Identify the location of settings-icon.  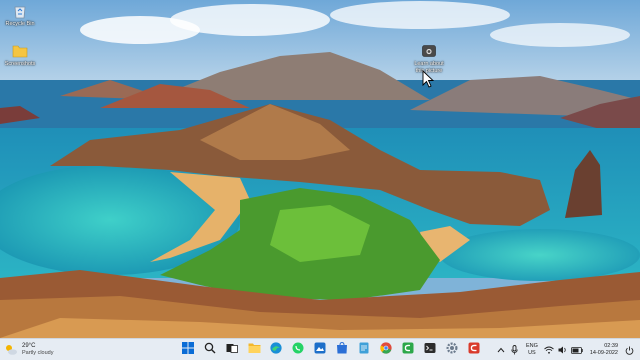
(452, 350).